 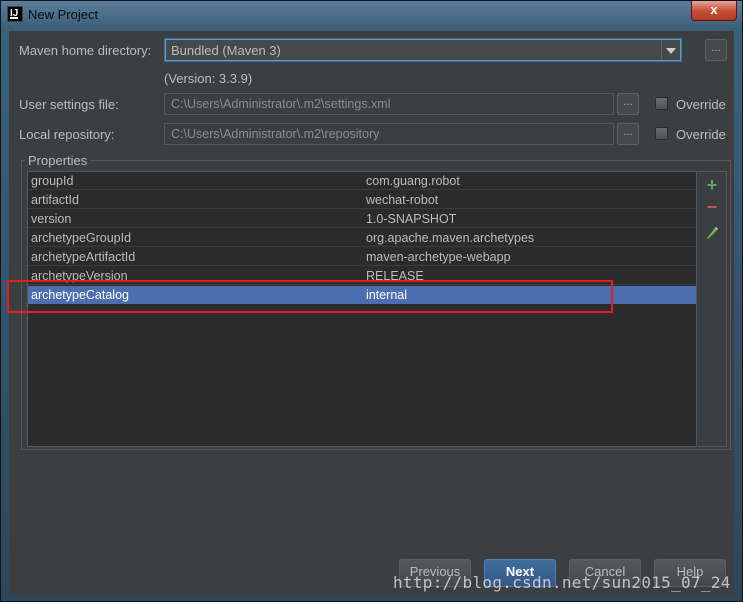 I want to click on local-repository-label: Local repository:, so click(x=67, y=134).